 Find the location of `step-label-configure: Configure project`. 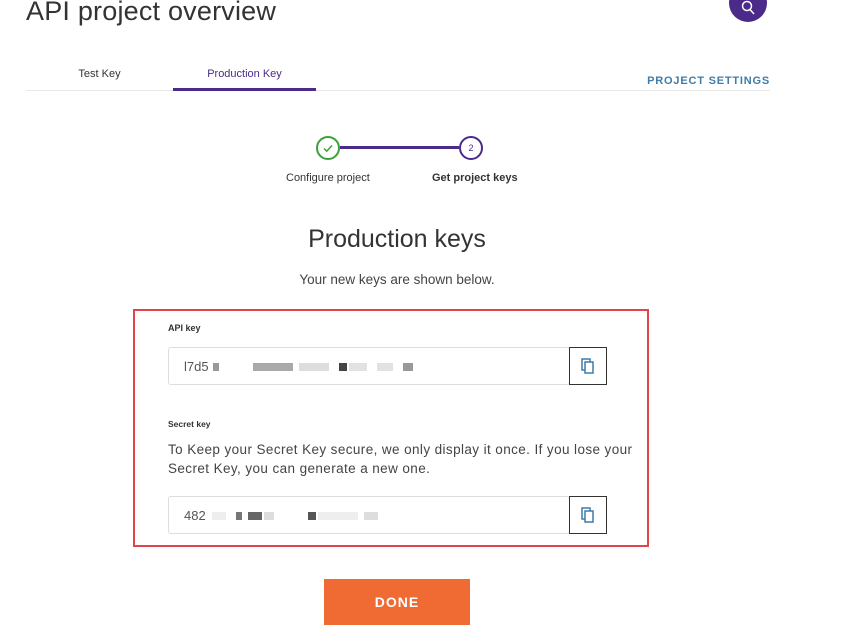

step-label-configure: Configure project is located at coordinates (328, 178).